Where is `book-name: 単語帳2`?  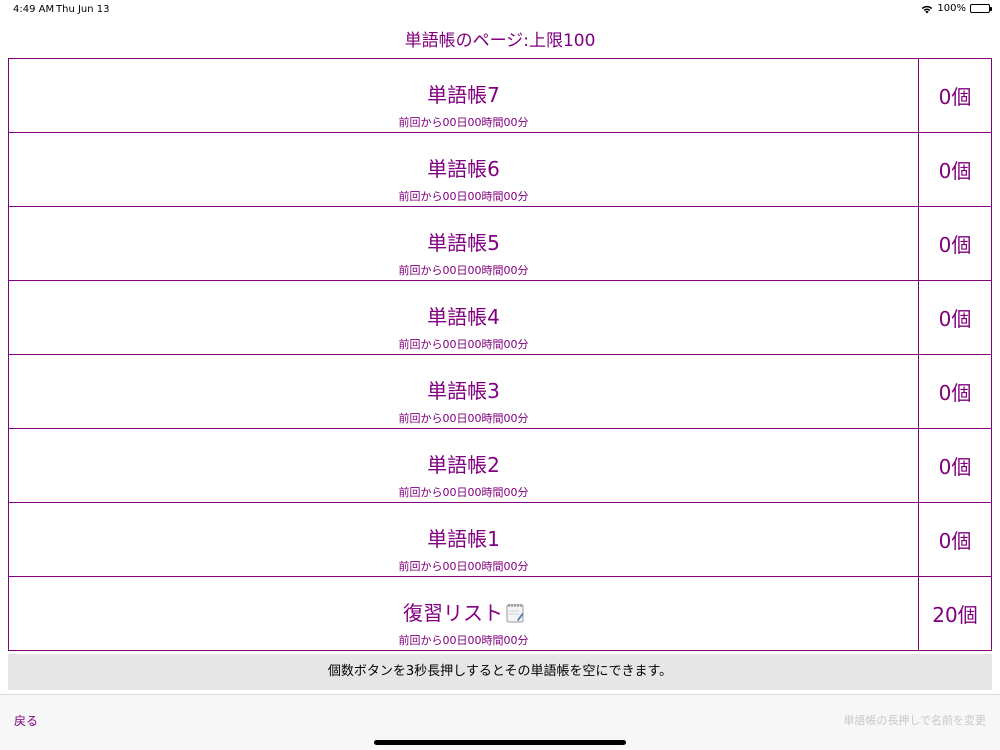 book-name: 単語帳2 is located at coordinates (463, 465).